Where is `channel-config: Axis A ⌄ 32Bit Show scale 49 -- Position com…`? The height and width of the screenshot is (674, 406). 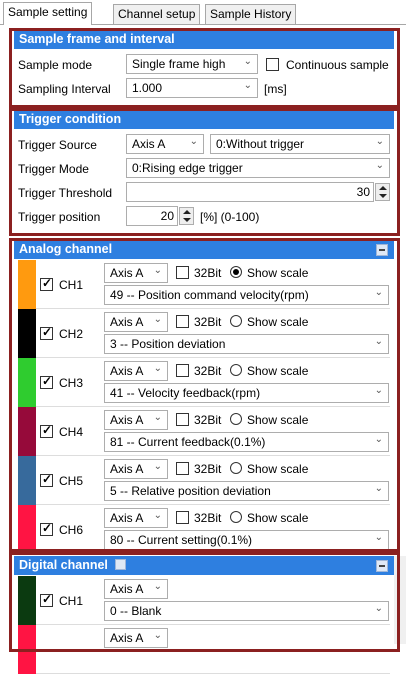 channel-config: Axis A ⌄ 32Bit Show scale 49 -- Position com… is located at coordinates (247, 284).